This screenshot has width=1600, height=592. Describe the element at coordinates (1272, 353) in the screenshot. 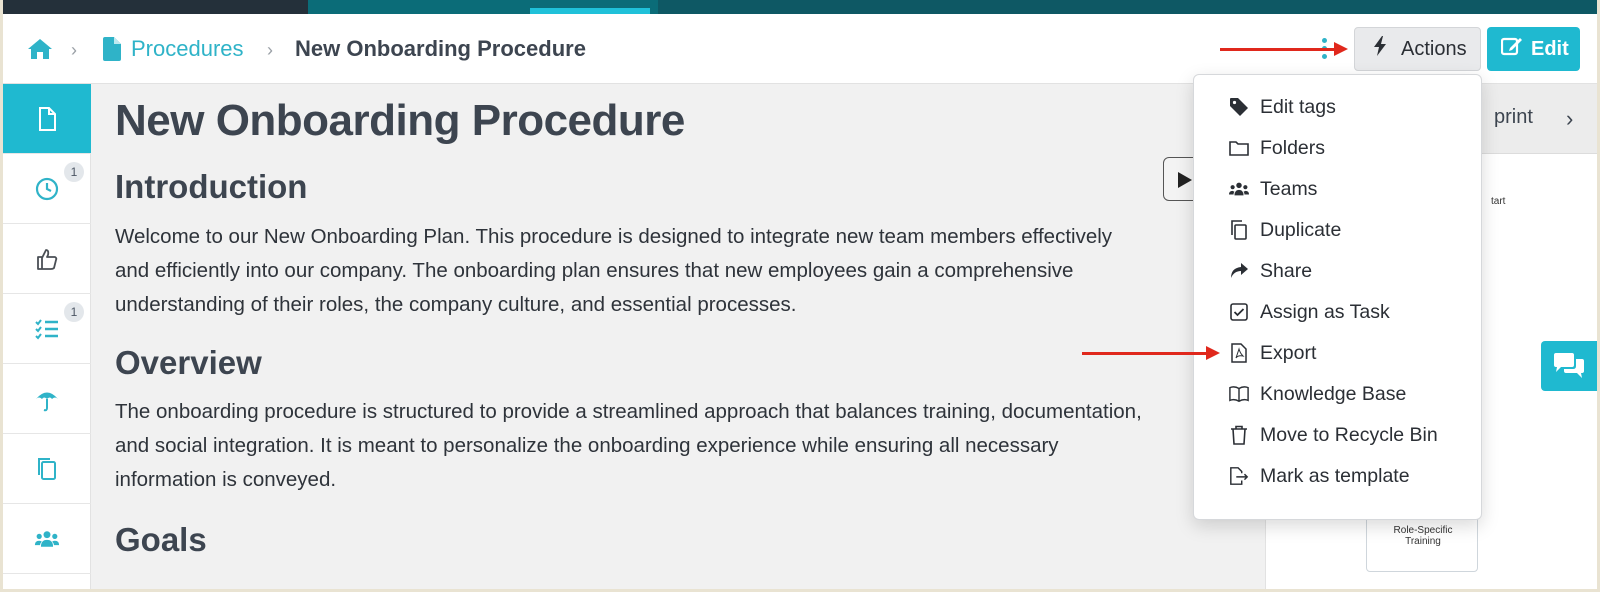

I see `menu-item-export: Export` at that location.